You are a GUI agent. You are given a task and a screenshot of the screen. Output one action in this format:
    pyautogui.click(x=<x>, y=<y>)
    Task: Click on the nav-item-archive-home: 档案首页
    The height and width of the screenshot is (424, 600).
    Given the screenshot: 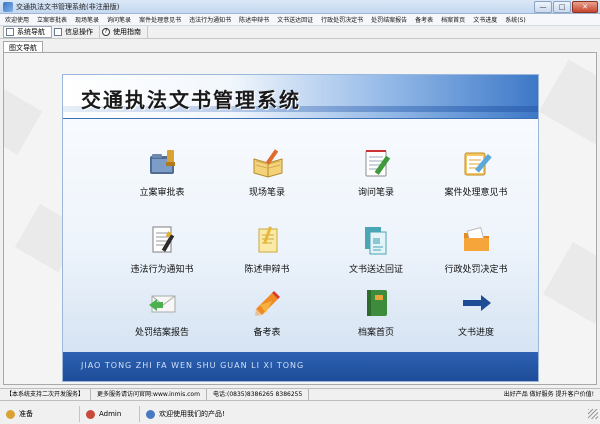 What is the action you would take?
    pyautogui.click(x=376, y=317)
    